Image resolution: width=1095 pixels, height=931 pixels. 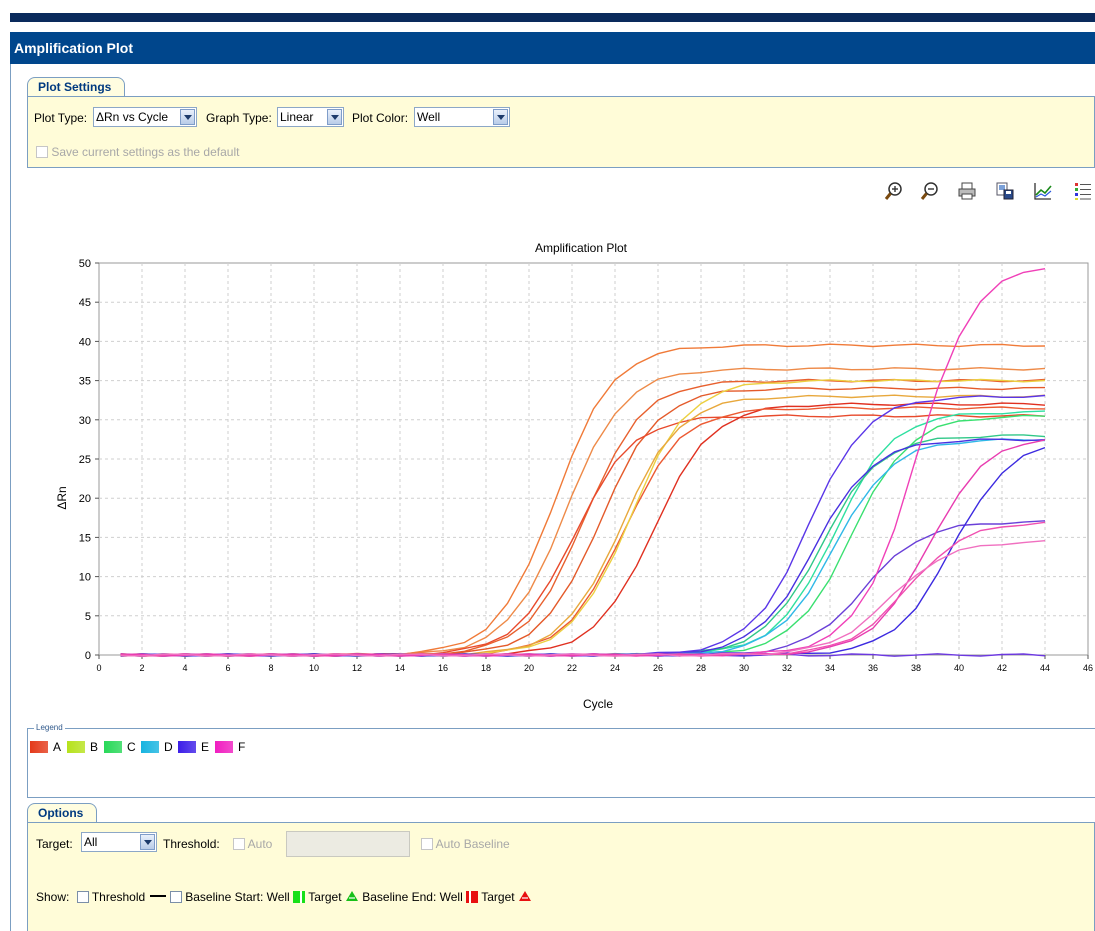 What do you see at coordinates (94, 747) in the screenshot?
I see `legend-label: B` at bounding box center [94, 747].